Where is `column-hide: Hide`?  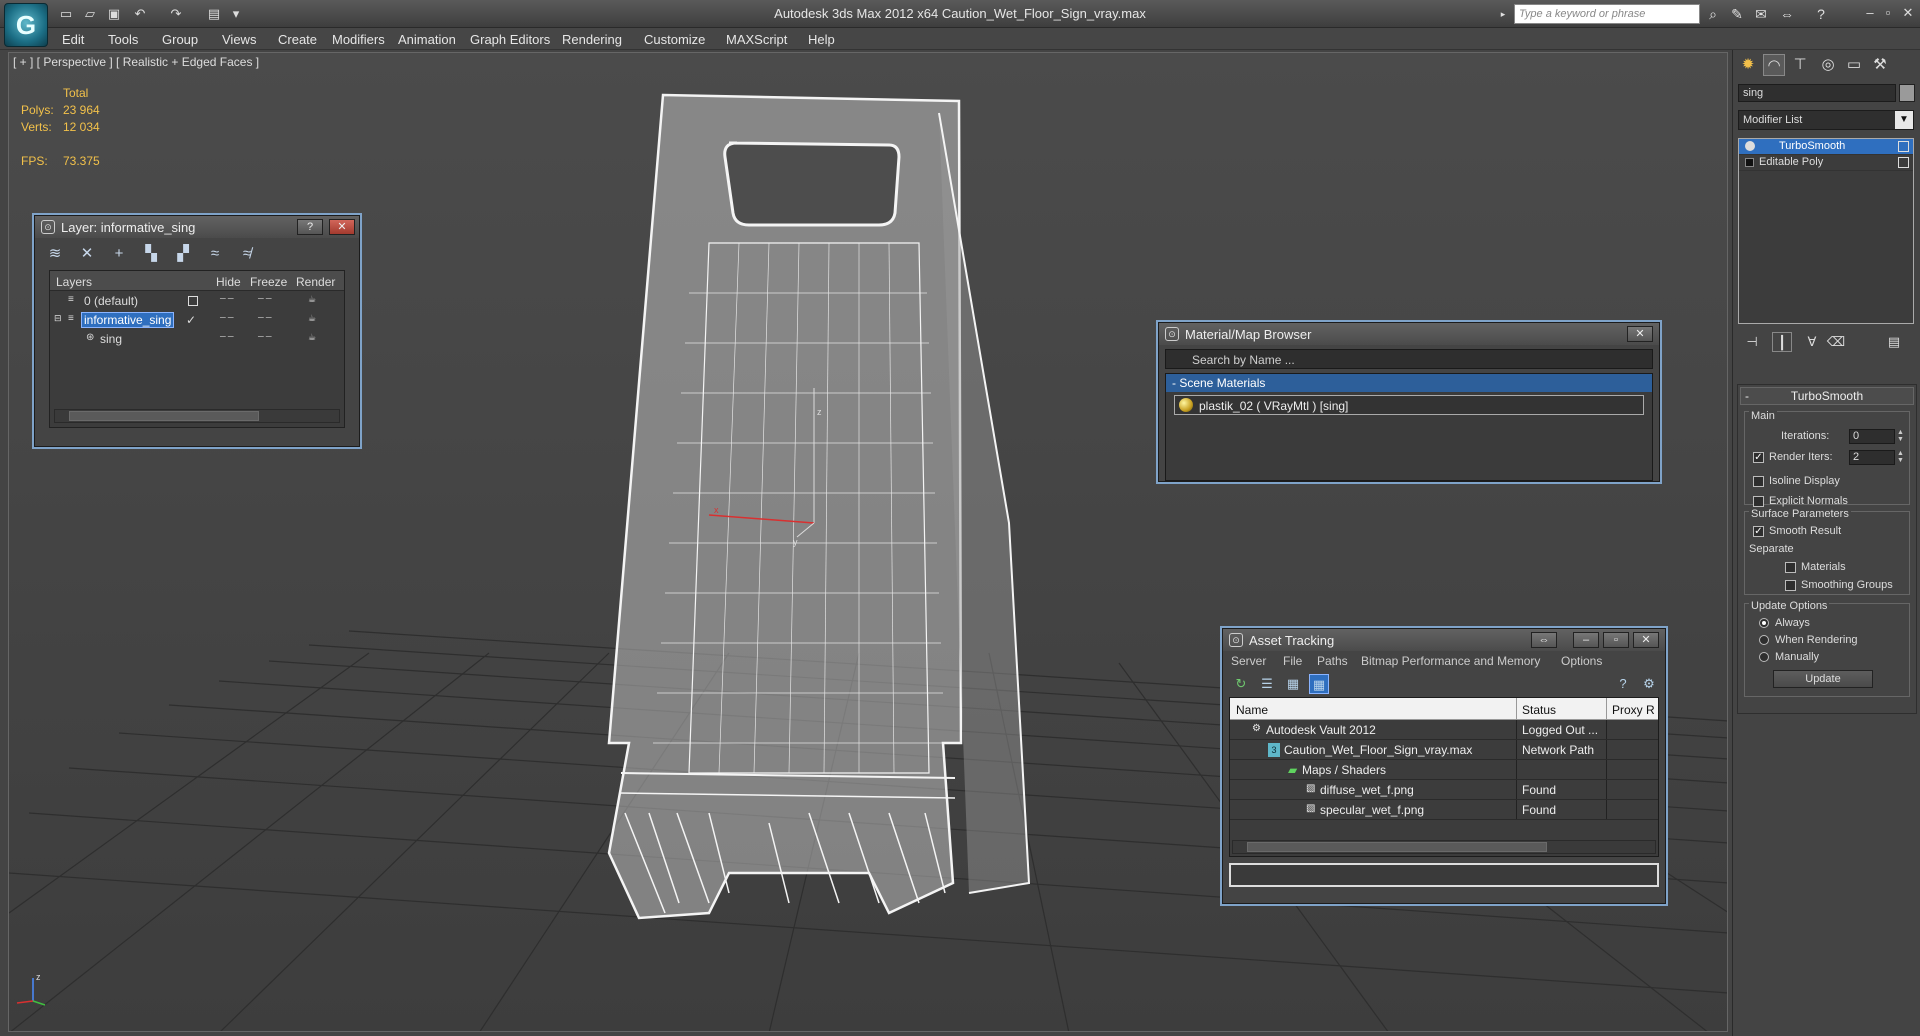
column-hide: Hide is located at coordinates (228, 282).